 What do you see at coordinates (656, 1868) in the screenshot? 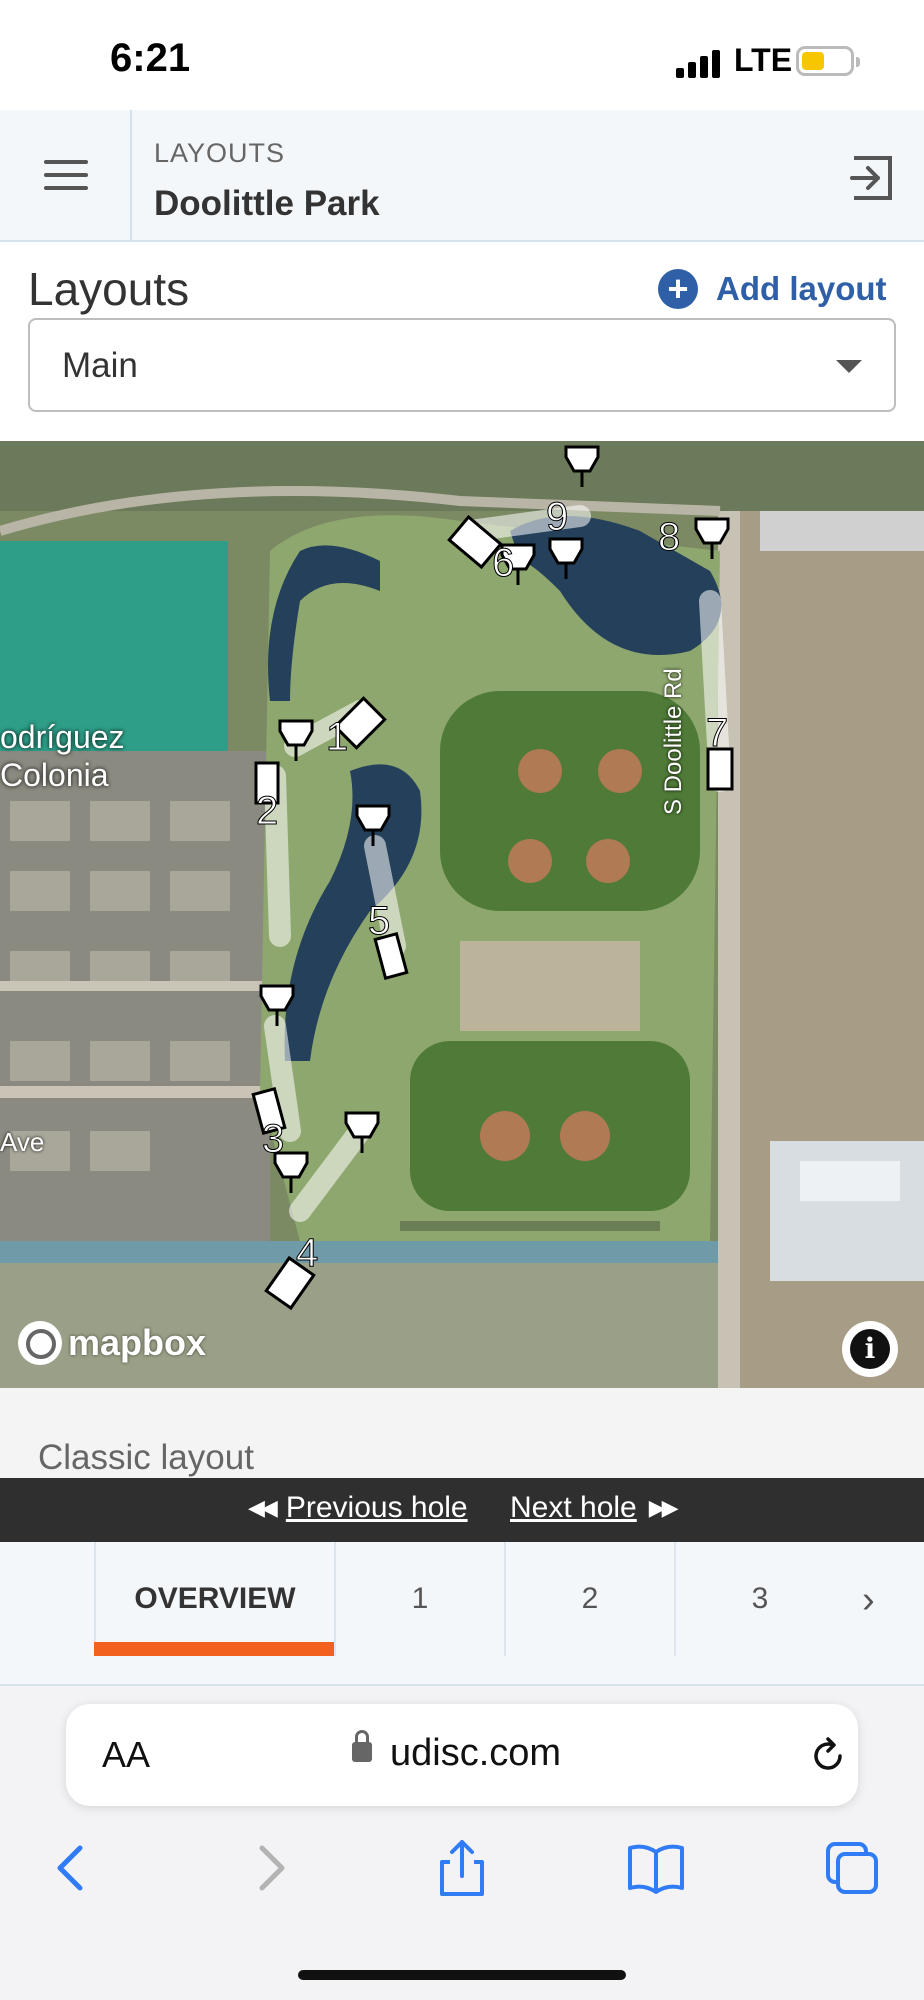
I see `bookmarks-icon` at bounding box center [656, 1868].